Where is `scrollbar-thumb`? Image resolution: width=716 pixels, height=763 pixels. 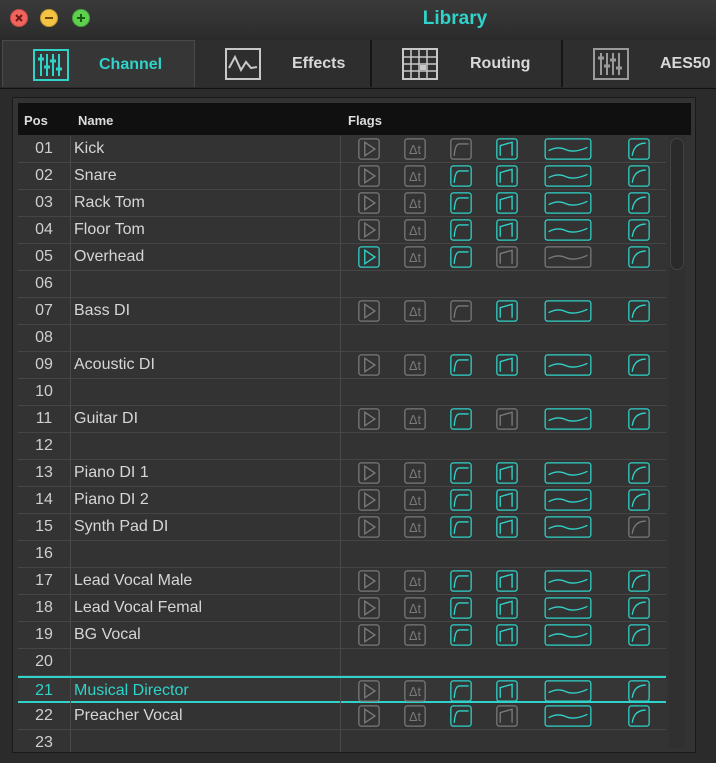 scrollbar-thumb is located at coordinates (677, 204).